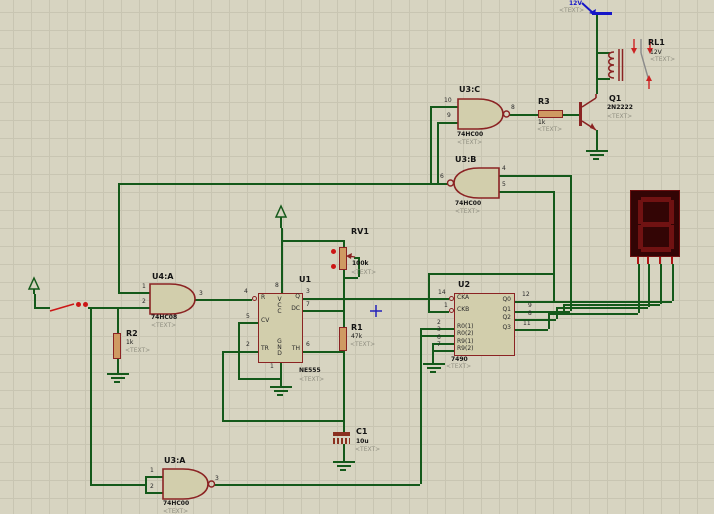 This screenshot has height=514, width=714. What do you see at coordinates (596, 9) in the screenshot?
I see `power-terminal-icon` at bounding box center [596, 9].